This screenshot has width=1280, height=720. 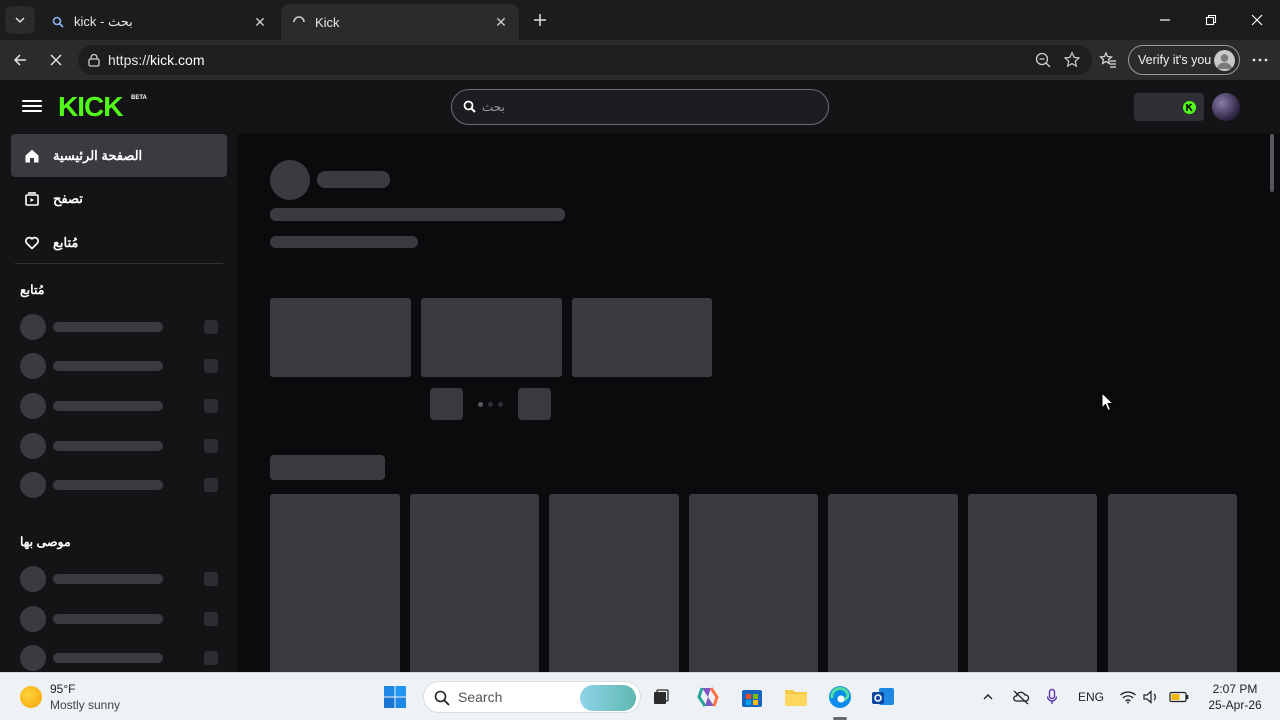 What do you see at coordinates (1108, 404) in the screenshot?
I see `mouse-cursor-icon` at bounding box center [1108, 404].